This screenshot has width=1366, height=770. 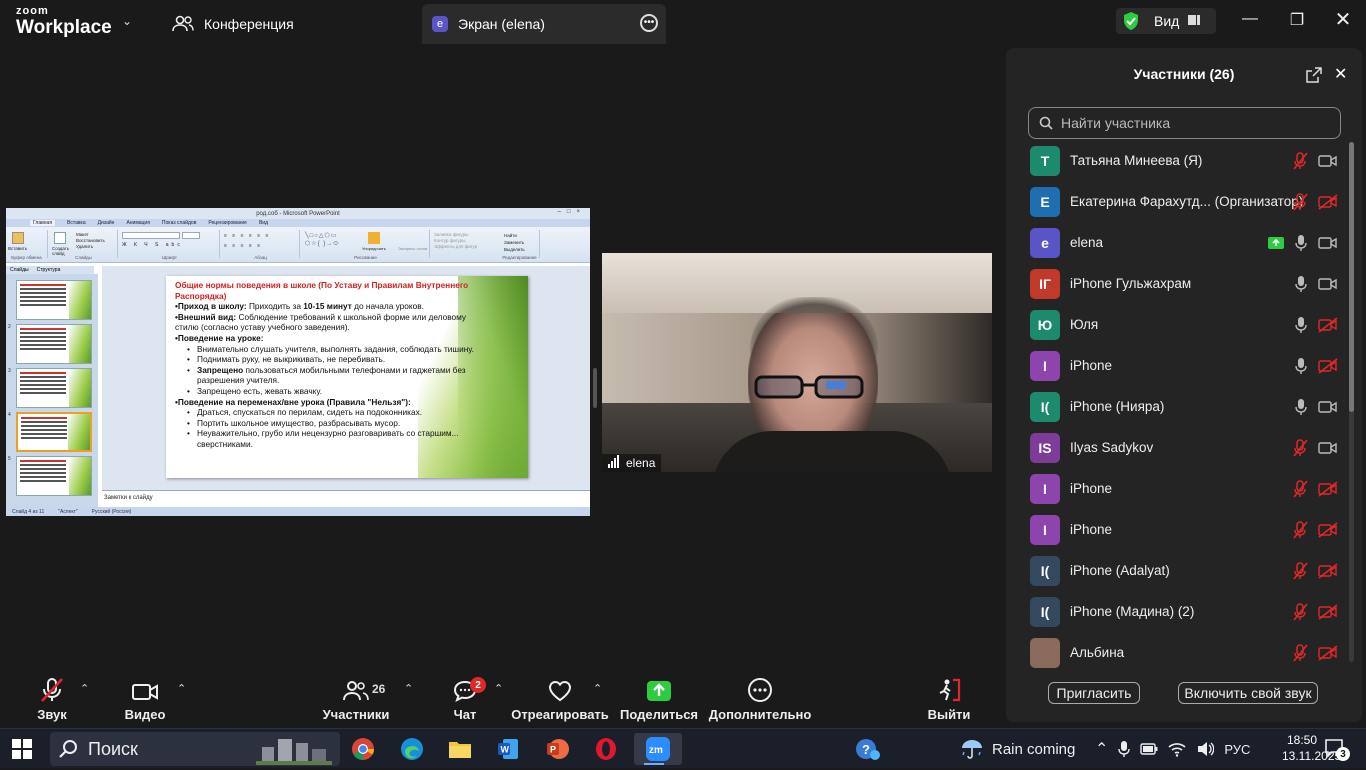 I want to click on close-icon: ✕, so click(x=1343, y=19).